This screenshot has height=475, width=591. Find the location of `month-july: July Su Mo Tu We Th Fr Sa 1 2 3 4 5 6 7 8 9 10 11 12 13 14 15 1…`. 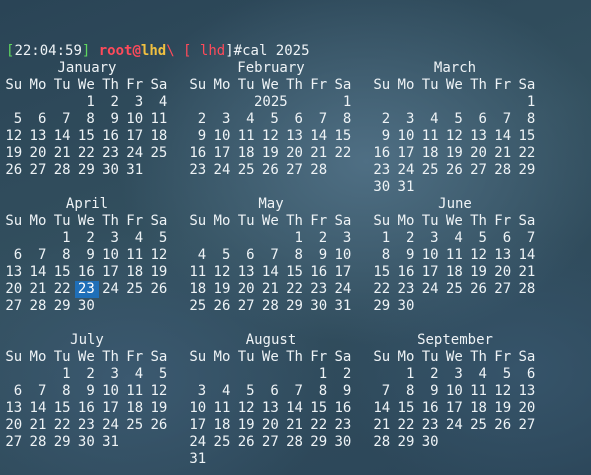

month-july: July Su Mo Tu We Th Fr Sa 1 2 3 4 5 6 7 8 9 10 11 12 13 14 15 1… is located at coordinates (87, 391).